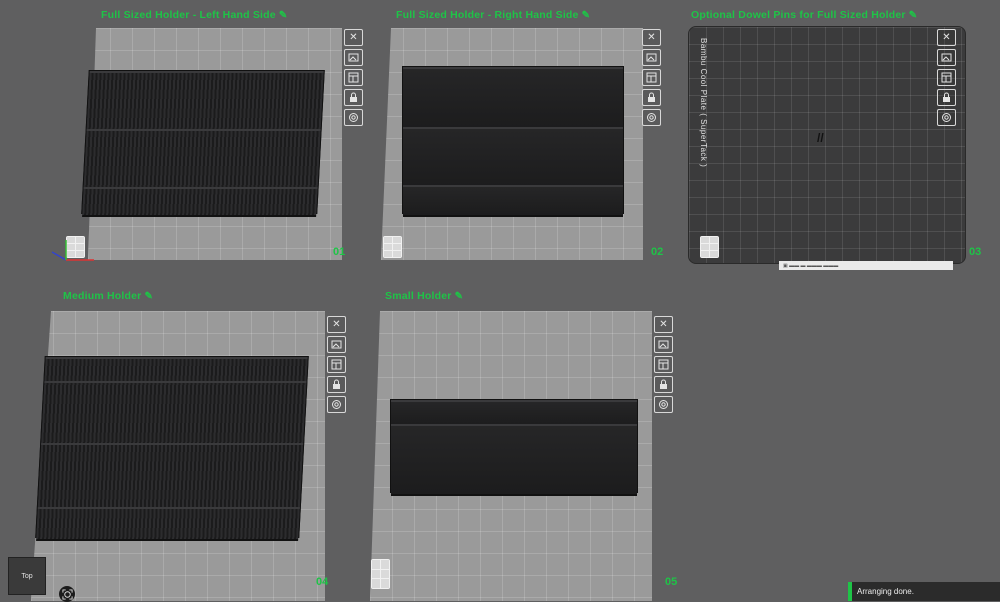  I want to click on bed-label-strip: ▣ ▬▬ ▬ ▬▬▬ ▬▬▬, so click(866, 265).